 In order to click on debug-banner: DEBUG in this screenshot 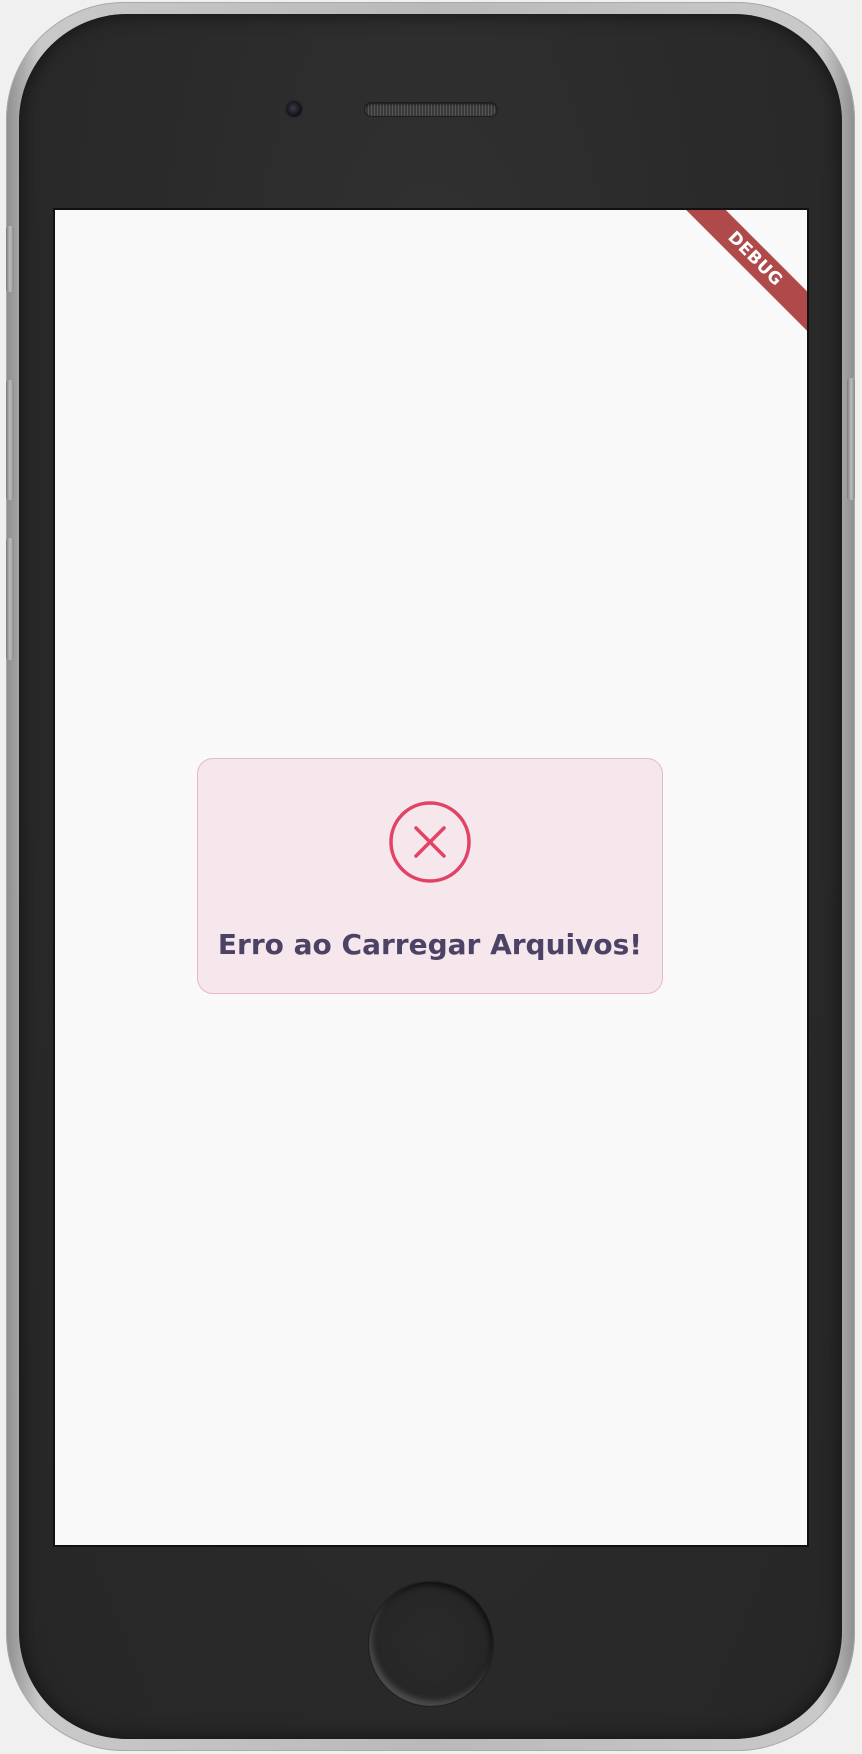, I will do `click(737, 280)`.